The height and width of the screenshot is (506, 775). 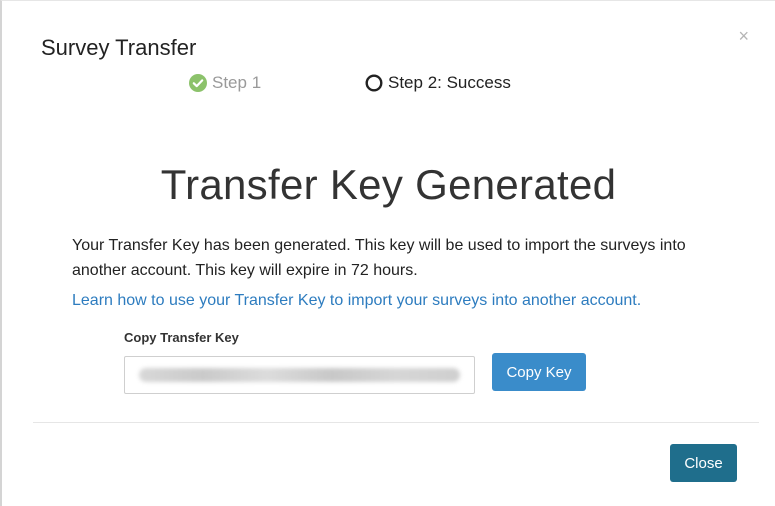 I want to click on dialog-title: Survey Transfer, so click(x=119, y=47).